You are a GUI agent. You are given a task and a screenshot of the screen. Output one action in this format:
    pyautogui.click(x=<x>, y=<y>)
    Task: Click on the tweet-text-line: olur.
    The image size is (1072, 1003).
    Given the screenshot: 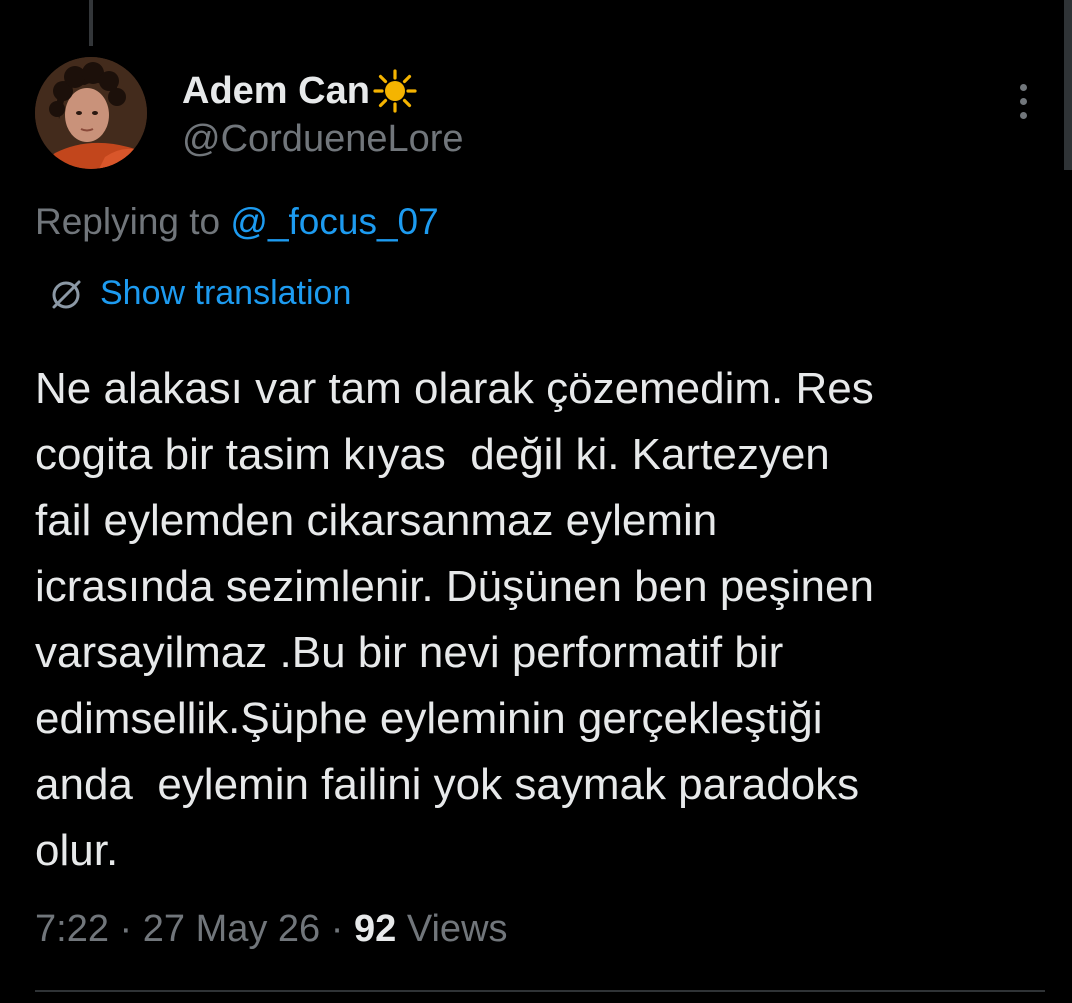 What is the action you would take?
    pyautogui.click(x=77, y=850)
    